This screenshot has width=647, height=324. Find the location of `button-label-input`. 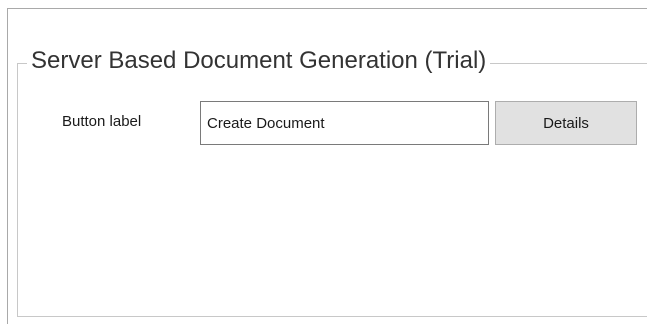

button-label-input is located at coordinates (344, 123).